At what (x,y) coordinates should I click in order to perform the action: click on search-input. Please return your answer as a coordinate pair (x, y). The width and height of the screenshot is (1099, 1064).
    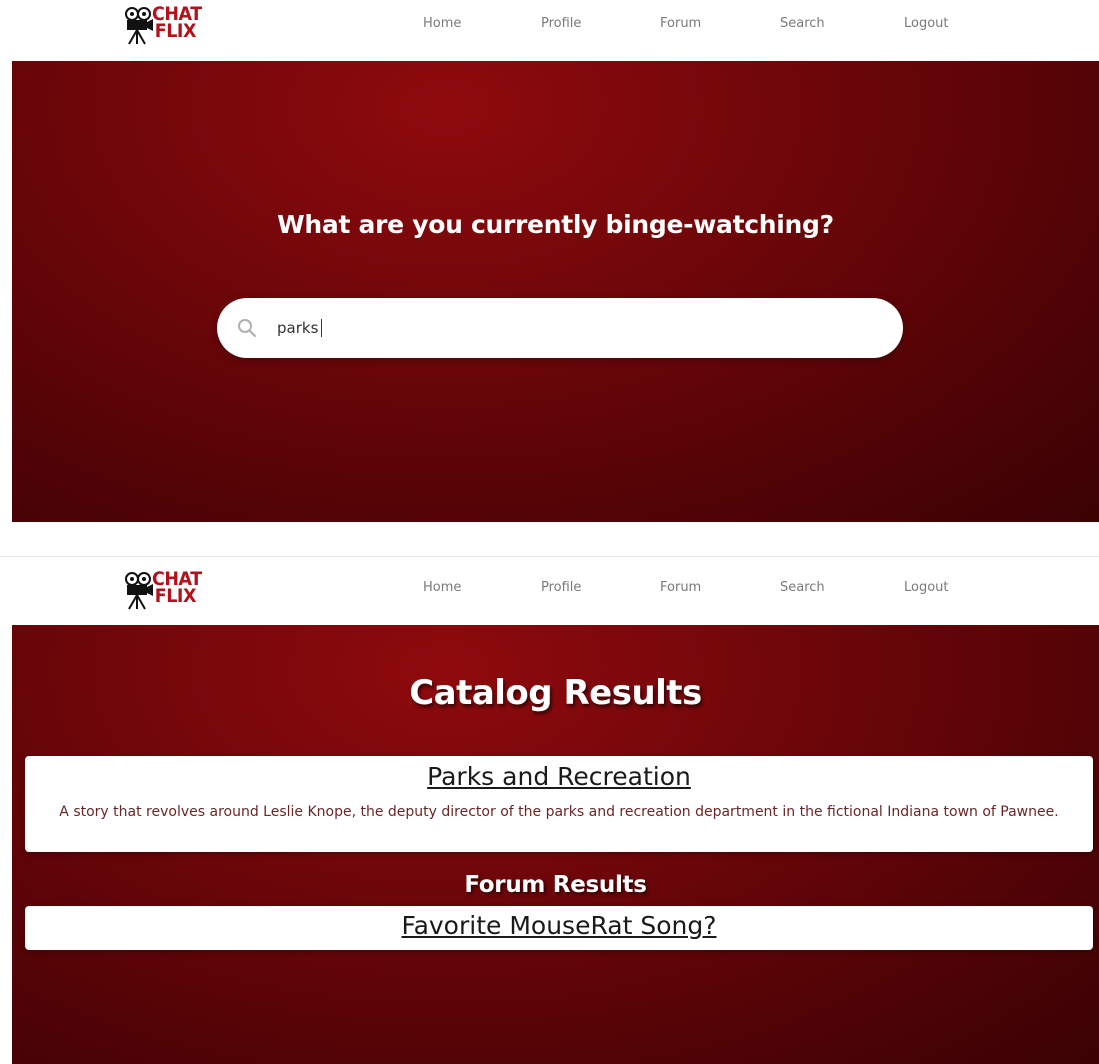
    Looking at the image, I should click on (577, 328).